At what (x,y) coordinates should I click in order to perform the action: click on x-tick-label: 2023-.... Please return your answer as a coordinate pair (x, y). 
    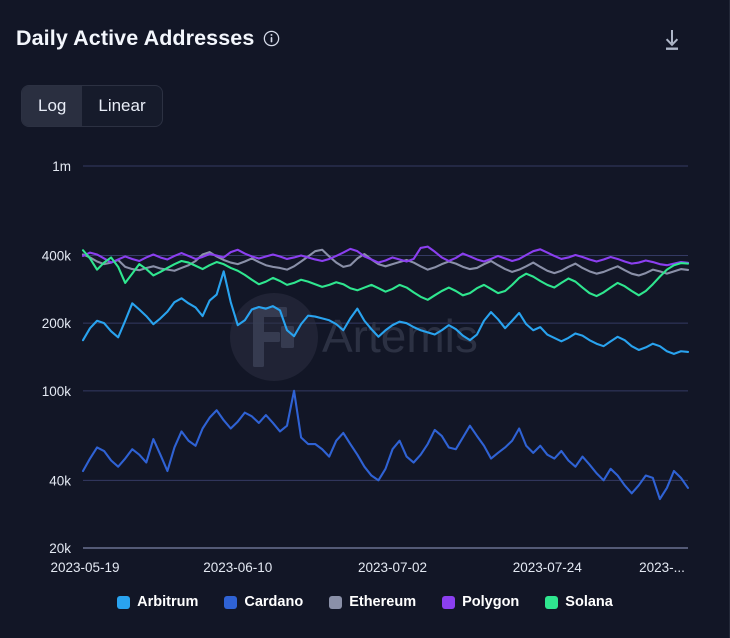
    Looking at the image, I should click on (662, 567).